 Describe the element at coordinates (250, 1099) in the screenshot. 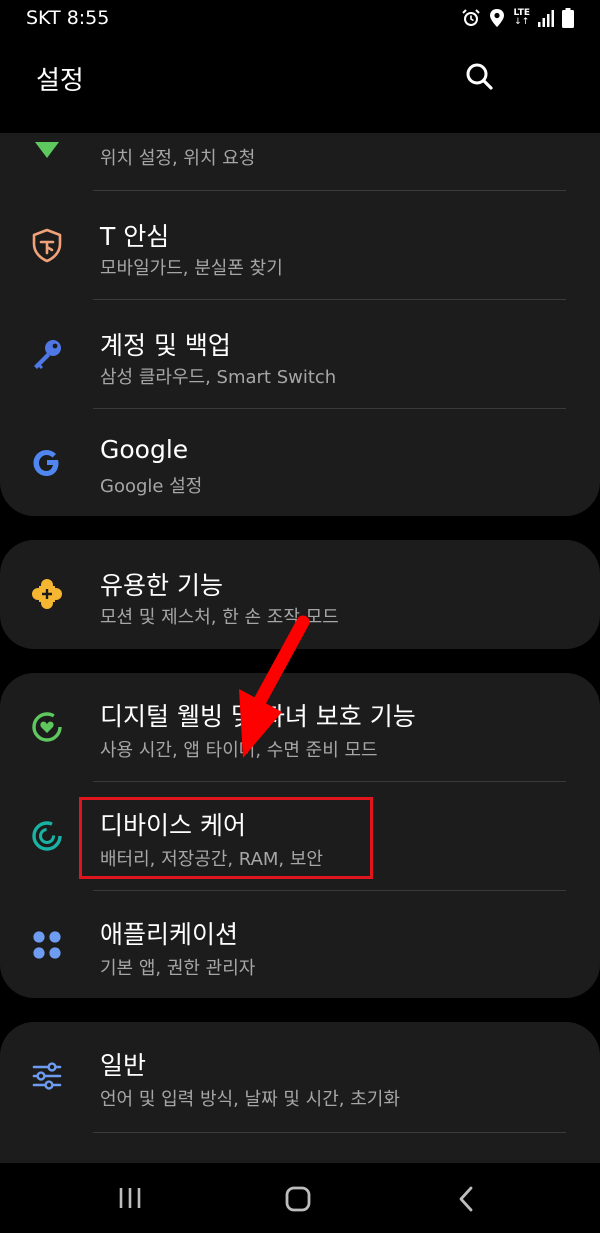

I see `settings-item-subtitle: 언어 및 입력 방식, 날짜 및 시간, 초기화` at that location.